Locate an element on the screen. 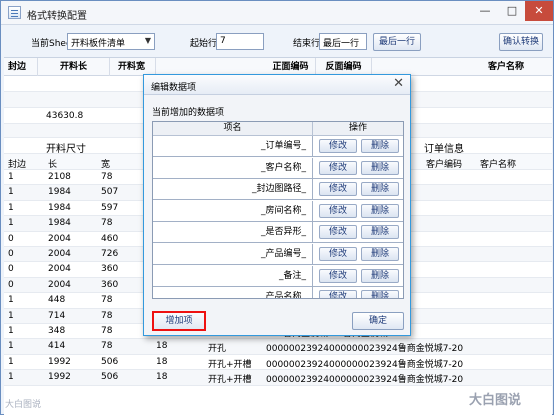  item-row: _订单编号_ 修改 删除 is located at coordinates (278, 146).